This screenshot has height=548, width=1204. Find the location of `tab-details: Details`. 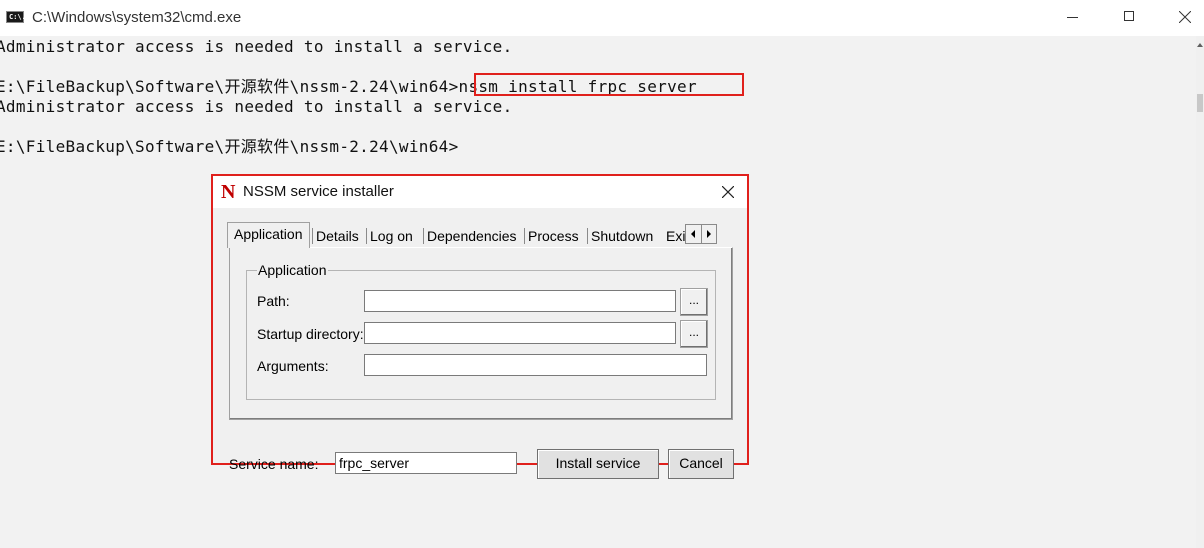

tab-details: Details is located at coordinates (335, 236).